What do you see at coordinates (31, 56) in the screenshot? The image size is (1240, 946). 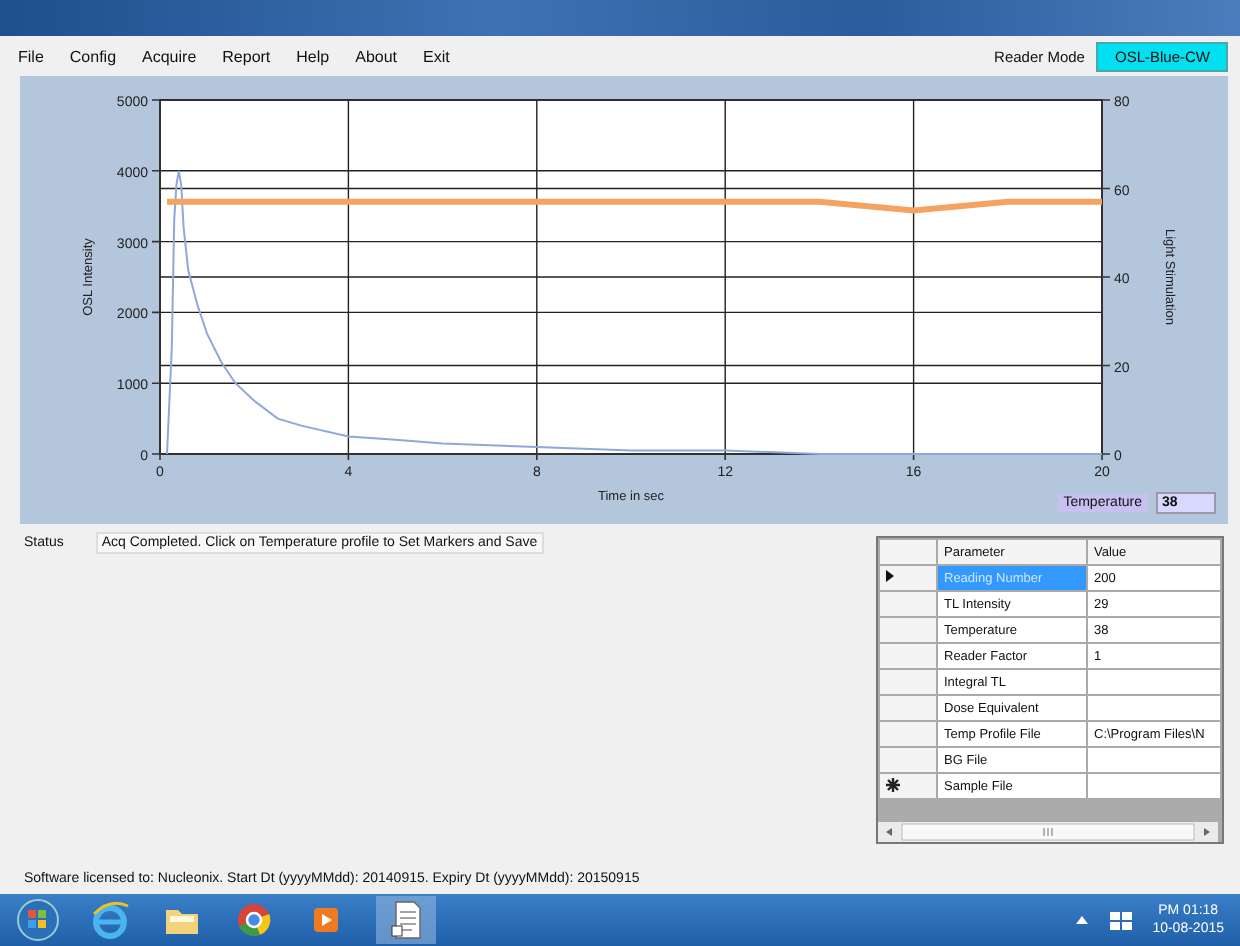 I see `menu-item: File` at bounding box center [31, 56].